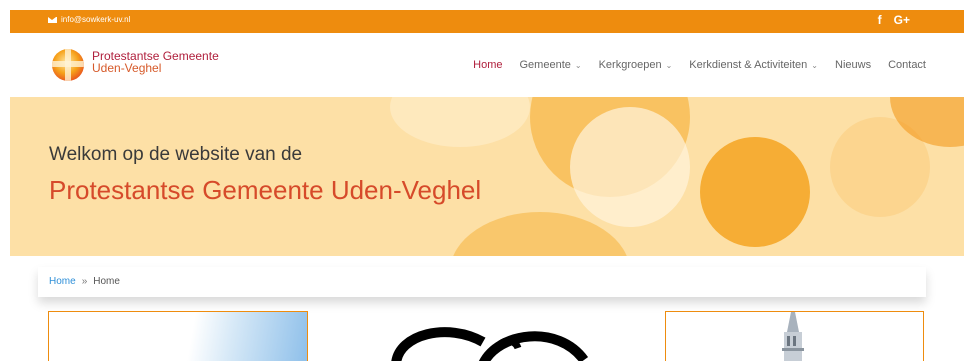 Image resolution: width=964 pixels, height=361 pixels. I want to click on site-brand: Protestantse Gemeente Uden-Veghel, so click(155, 62).